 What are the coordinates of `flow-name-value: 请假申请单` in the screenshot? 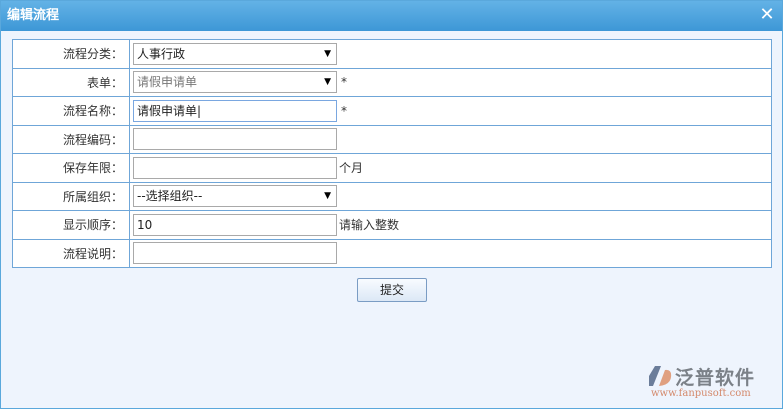 It's located at (167, 110).